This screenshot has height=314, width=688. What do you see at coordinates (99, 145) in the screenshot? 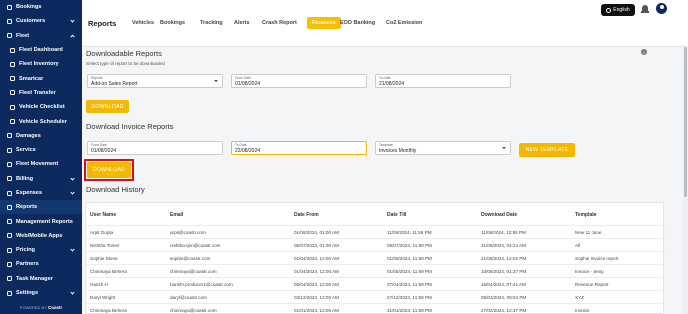
I see `invoice-from-date-label: From Date` at bounding box center [99, 145].